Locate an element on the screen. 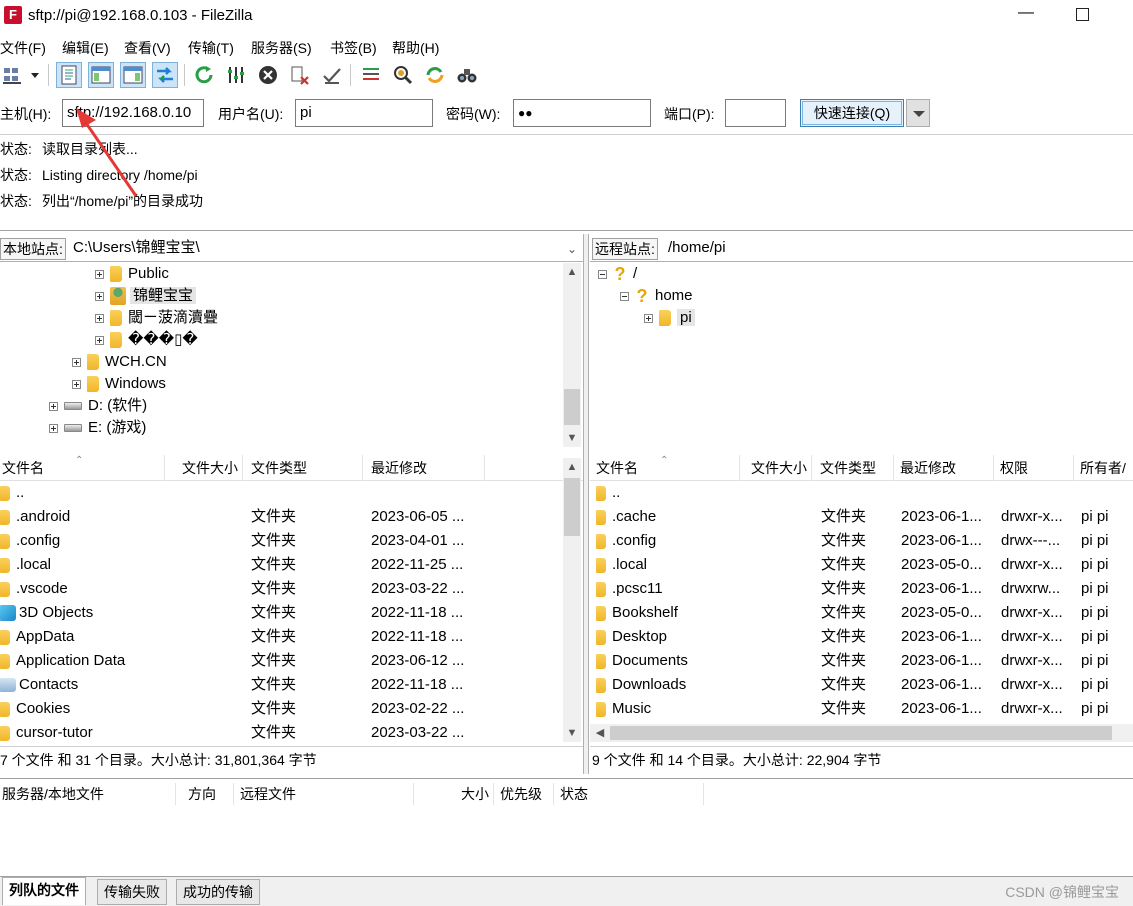 The height and width of the screenshot is (906, 1133). minimize-button: — is located at coordinates (1026, 15).